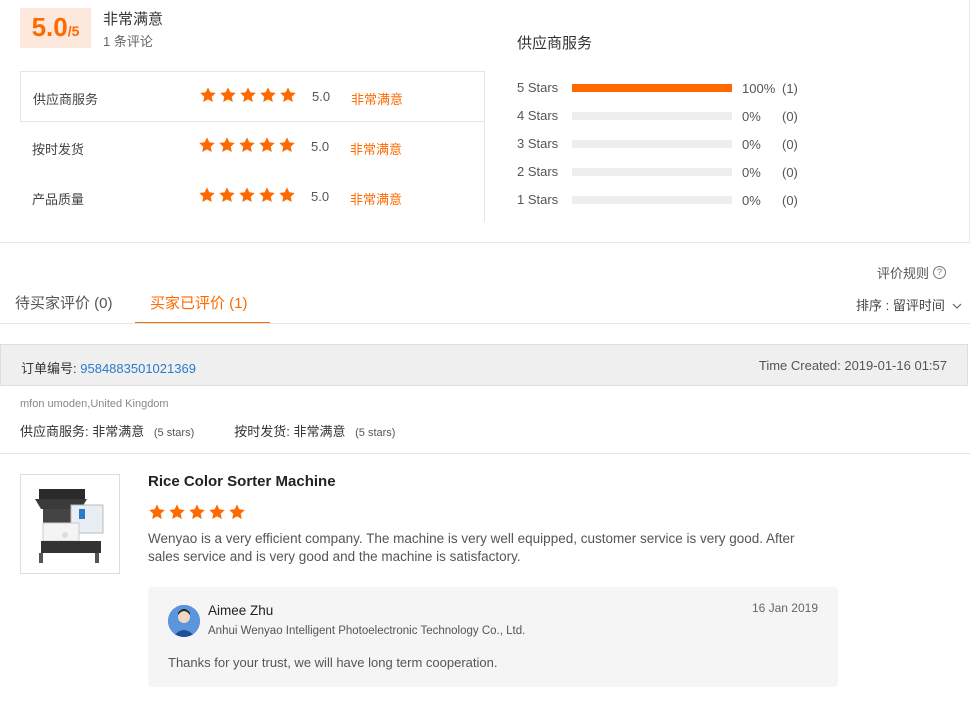 The width and height of the screenshot is (970, 708). Describe the element at coordinates (790, 88) in the screenshot. I see `distribution-count: (1)` at that location.